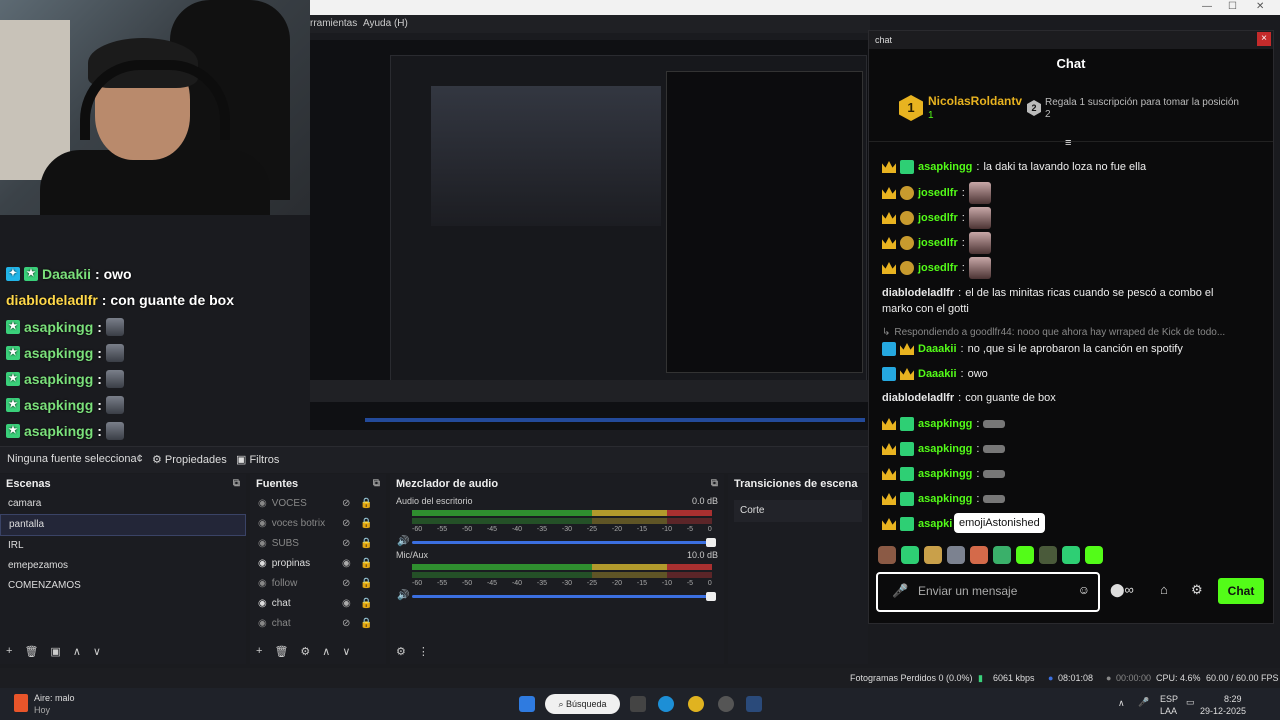  What do you see at coordinates (969, 398) in the screenshot?
I see `chat-message: diablodeladlfr: con guante de box` at bounding box center [969, 398].